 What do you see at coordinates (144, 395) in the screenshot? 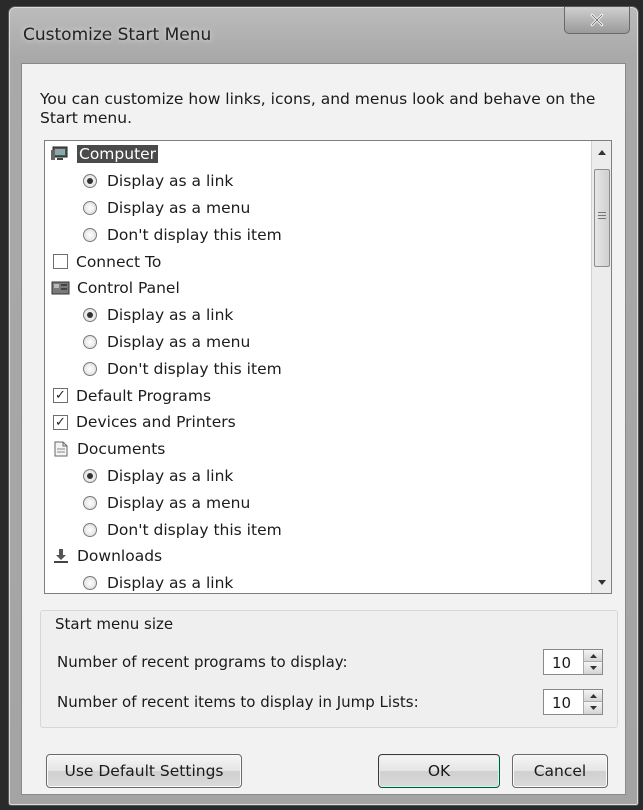
I see `checkbox-label: Default Programs` at bounding box center [144, 395].